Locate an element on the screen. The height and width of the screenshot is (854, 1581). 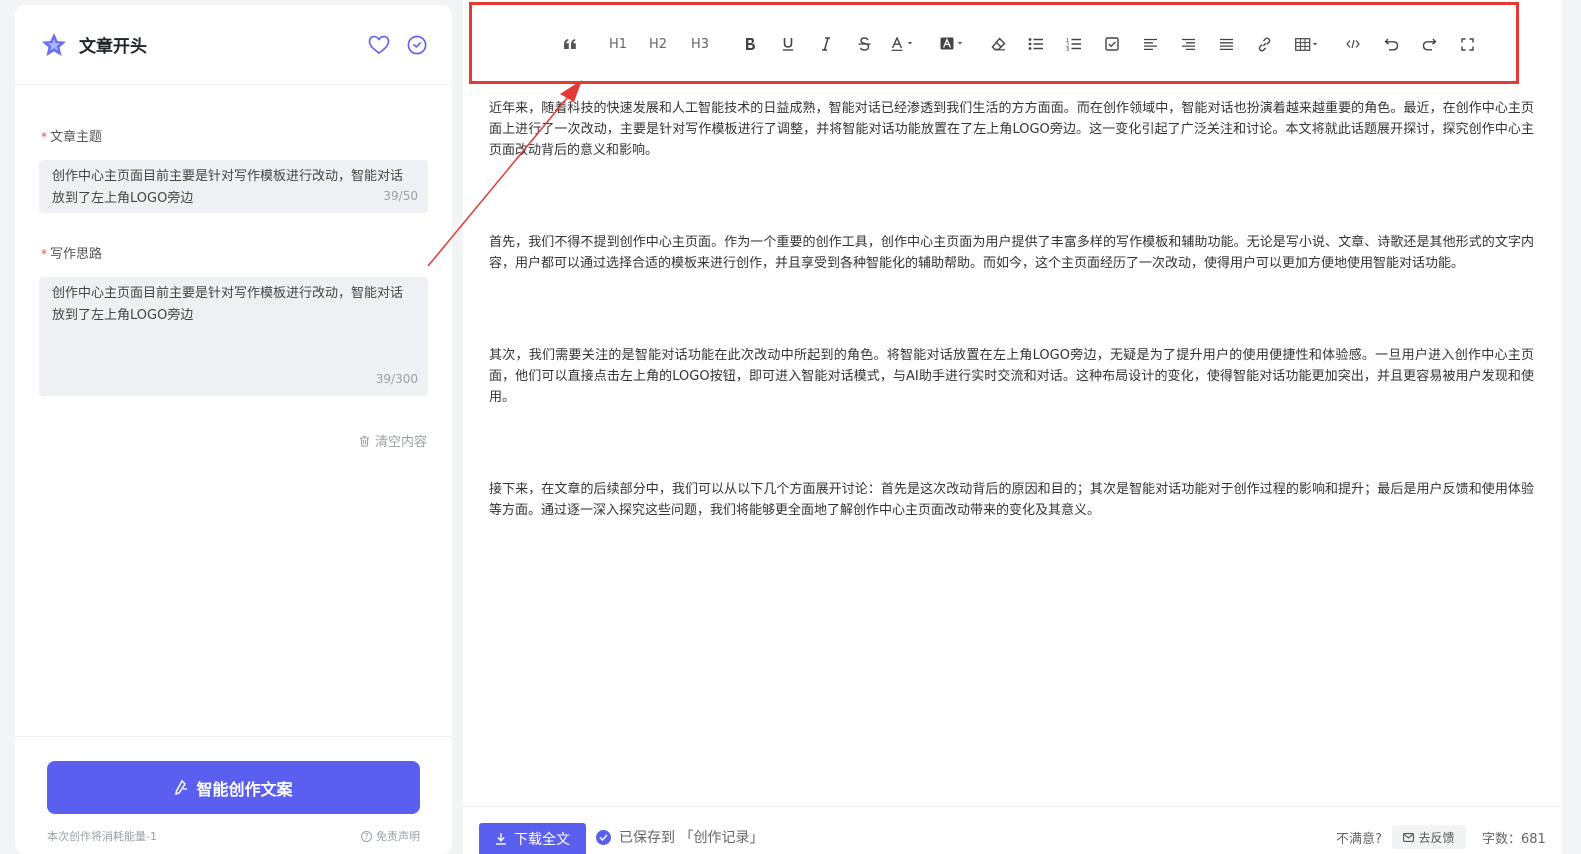
clear-label: 清空内容 is located at coordinates (400, 442).